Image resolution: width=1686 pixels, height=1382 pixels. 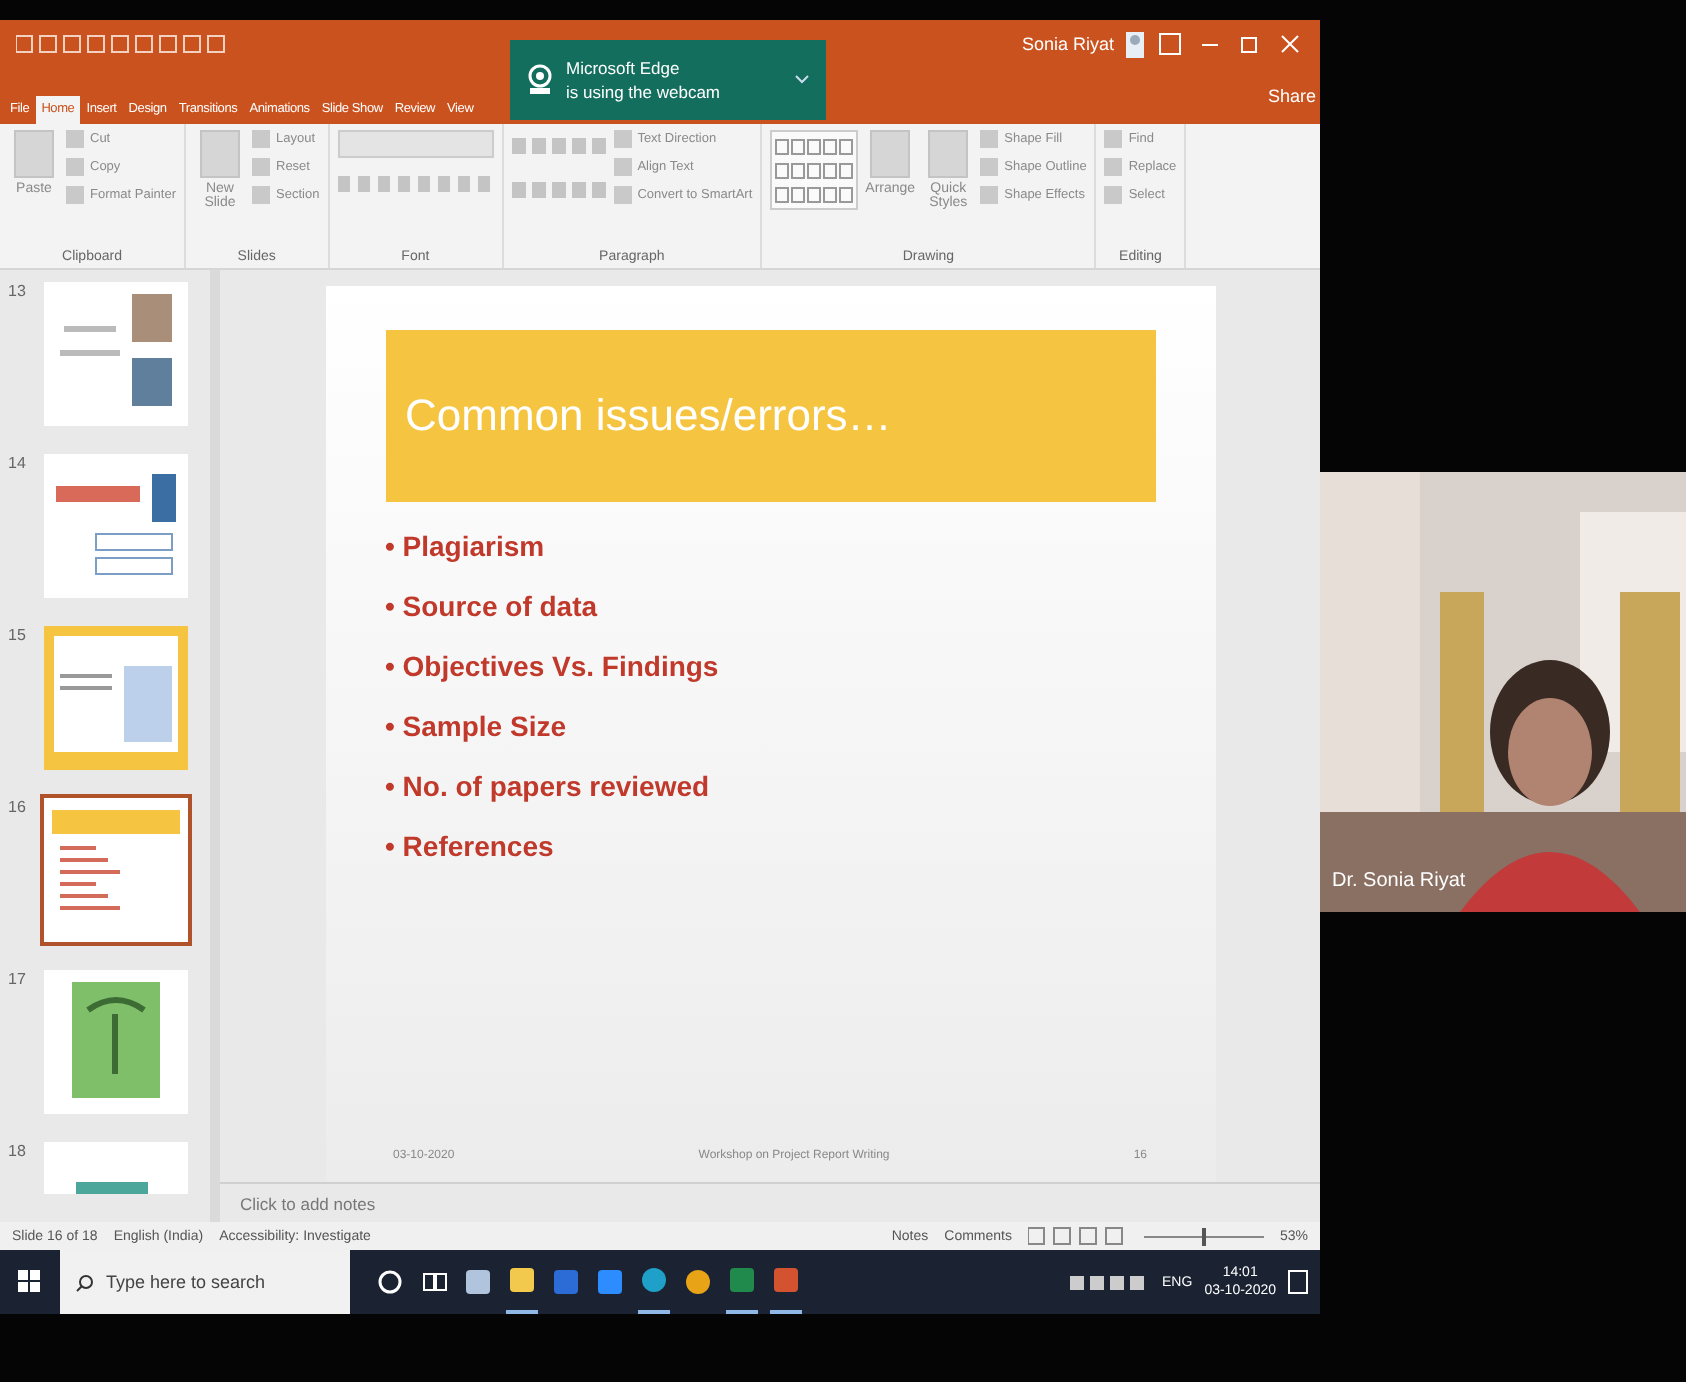 I want to click on share-button: Share, so click(x=1291, y=96).